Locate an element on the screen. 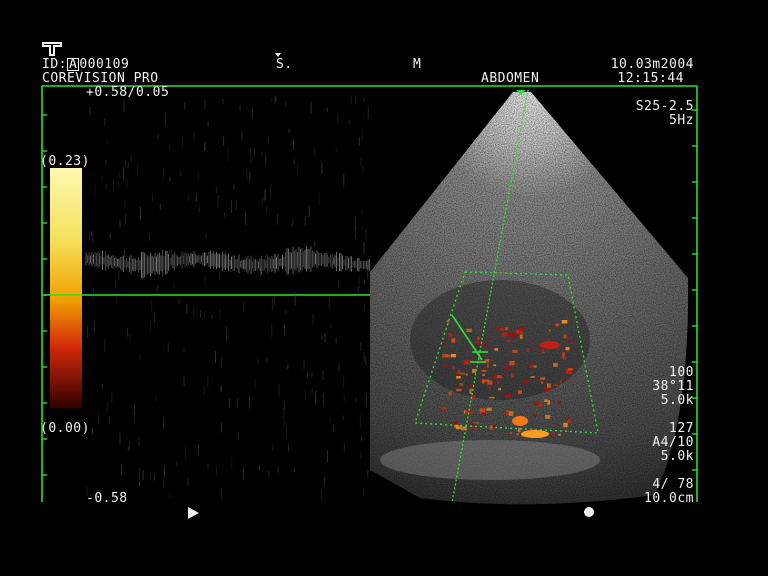  colorbar-max-label: (0.23) is located at coordinates (65, 161).